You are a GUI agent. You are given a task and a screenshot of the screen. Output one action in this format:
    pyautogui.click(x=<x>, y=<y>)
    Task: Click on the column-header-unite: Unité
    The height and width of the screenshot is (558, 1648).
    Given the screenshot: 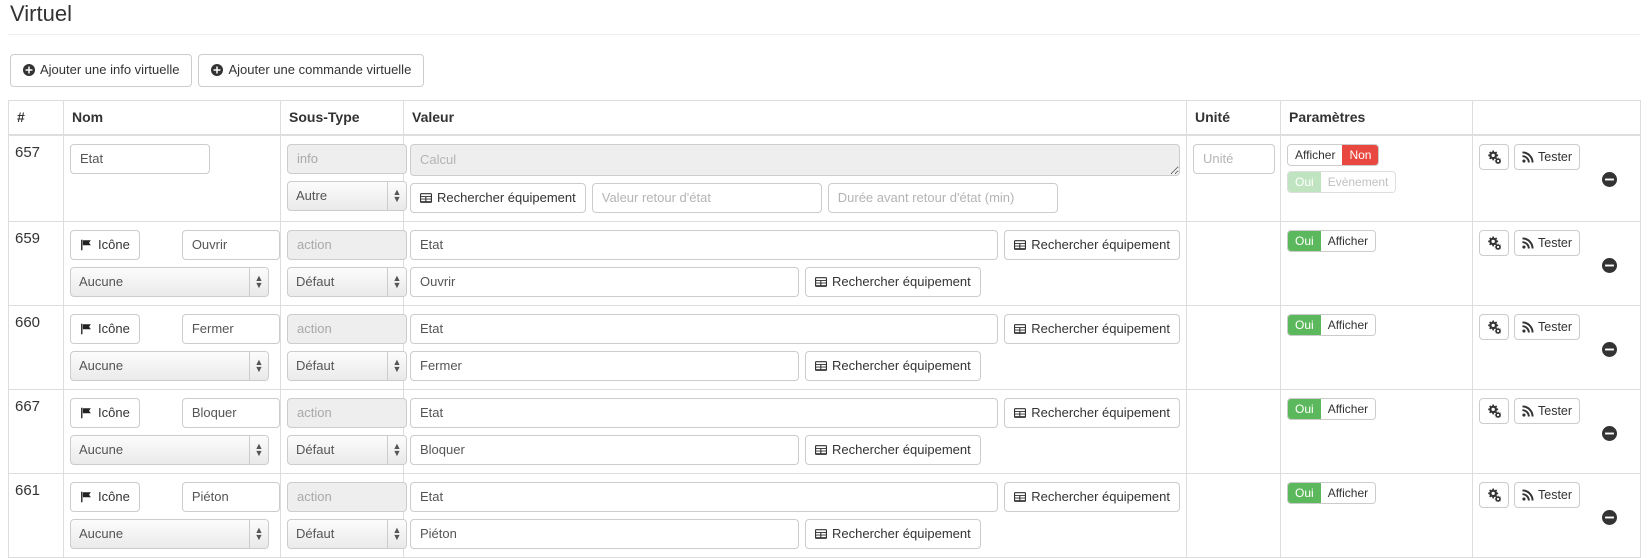 What is the action you would take?
    pyautogui.click(x=1233, y=117)
    